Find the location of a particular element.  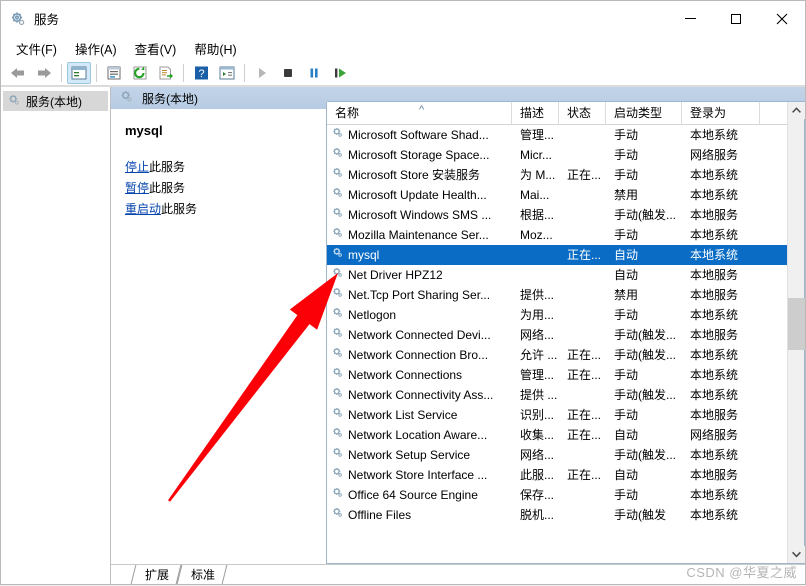

list-vertical-scrollbar is located at coordinates (796, 332).